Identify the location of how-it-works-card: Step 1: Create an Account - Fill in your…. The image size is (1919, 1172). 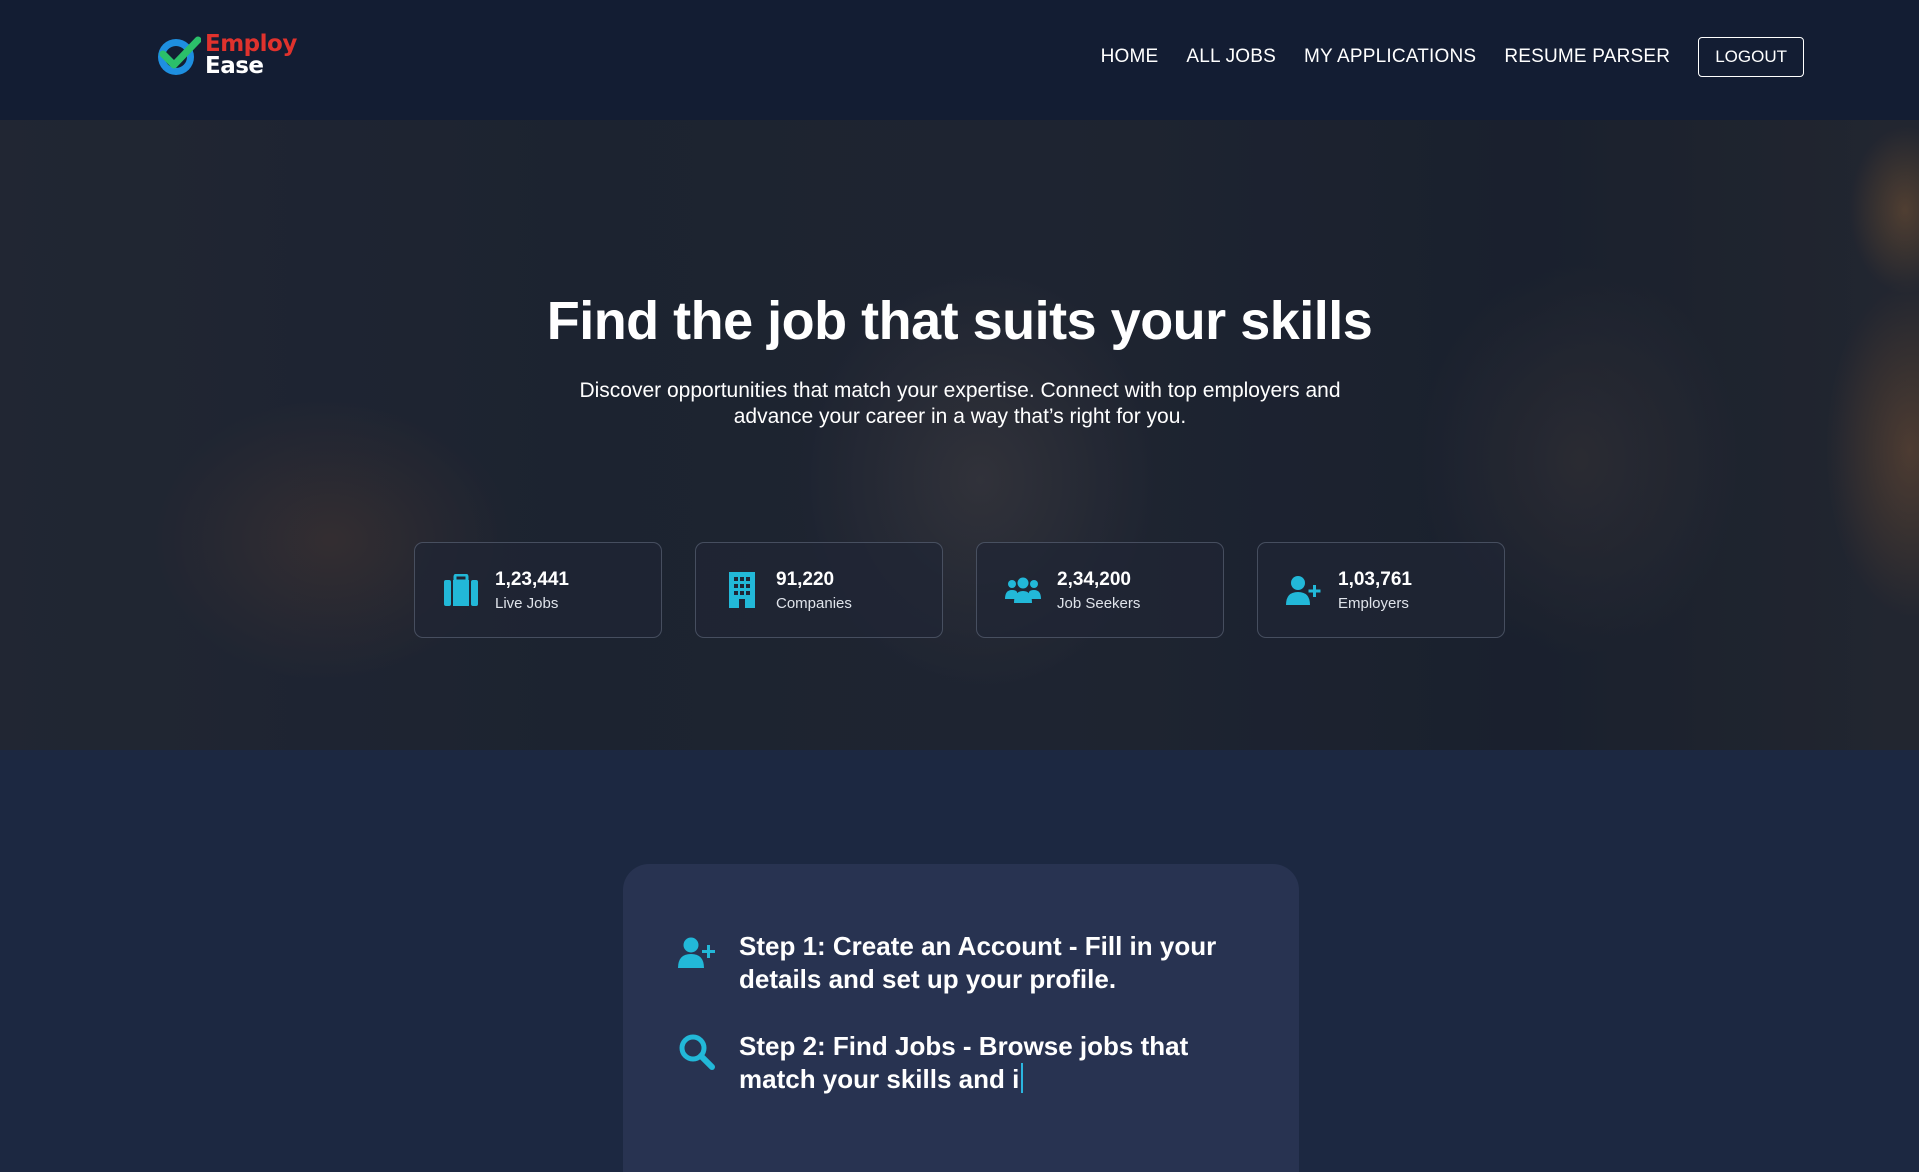
(961, 1018).